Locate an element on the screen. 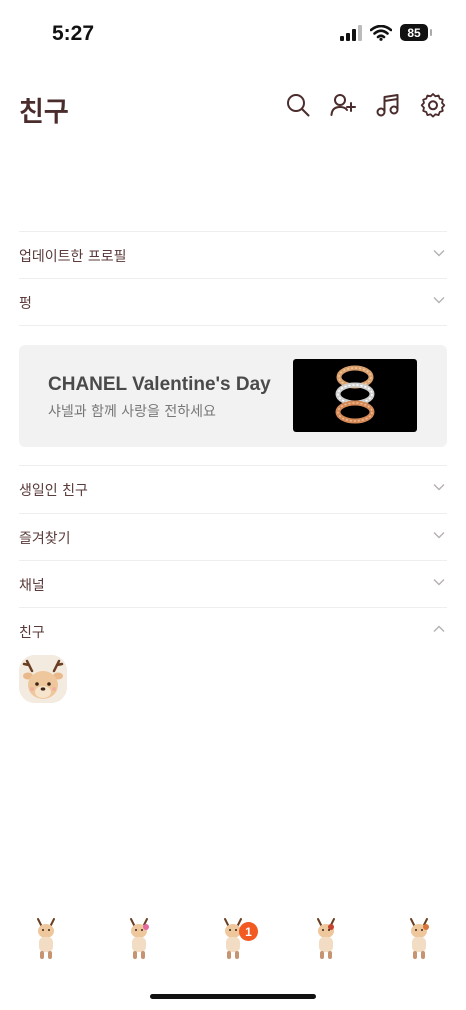  section-label: 채널 is located at coordinates (32, 586).